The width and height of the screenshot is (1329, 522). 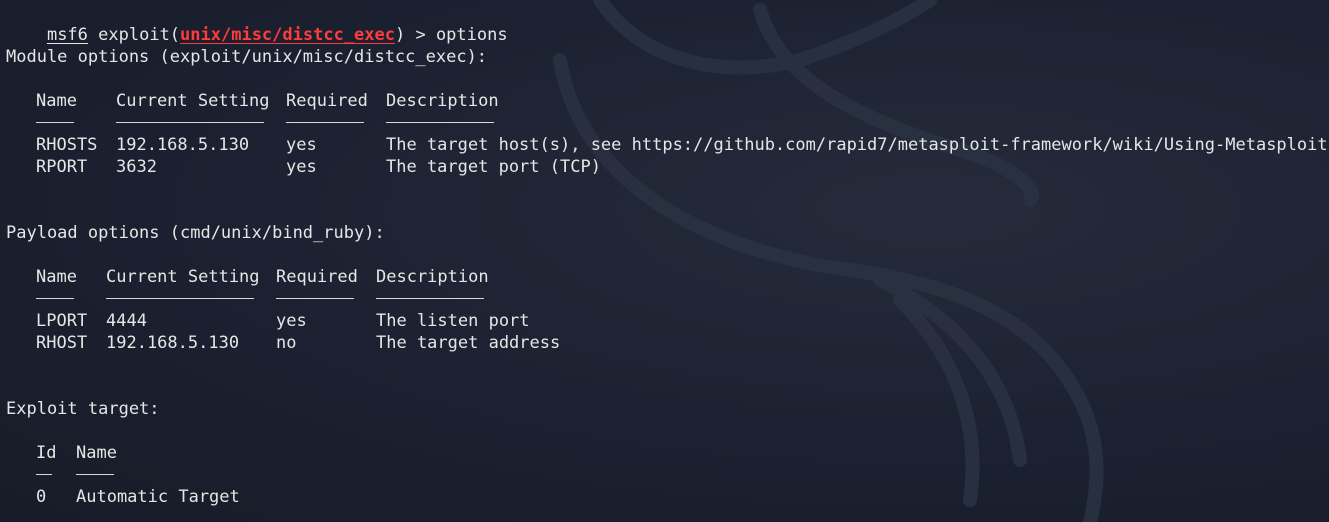 What do you see at coordinates (96, 453) in the screenshot?
I see `target-col-name-header: Name` at bounding box center [96, 453].